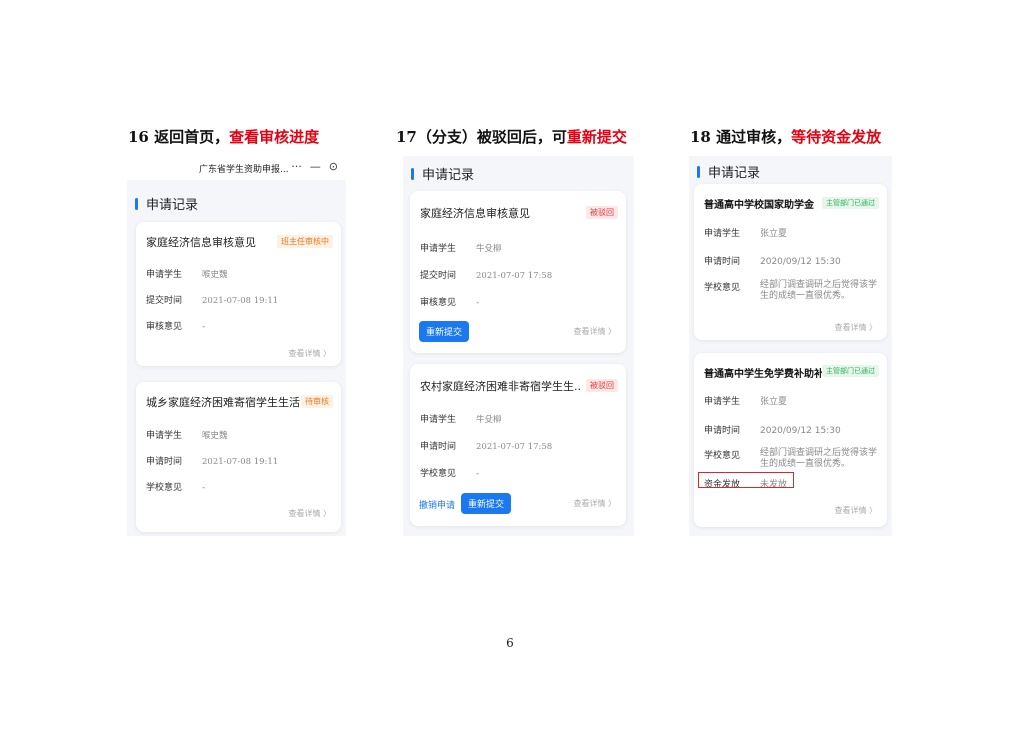  What do you see at coordinates (765, 374) in the screenshot?
I see `card-title: 普通高中学生免学费补助补!` at bounding box center [765, 374].